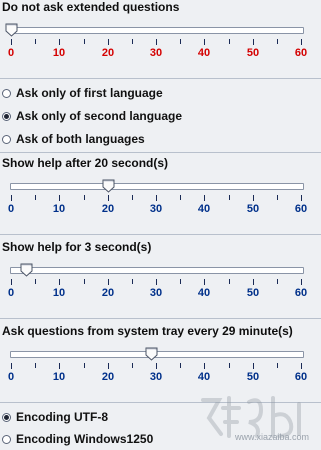 The width and height of the screenshot is (321, 450). I want to click on help-for-slider: 0 10 20 30 40 50 60, so click(160, 285).